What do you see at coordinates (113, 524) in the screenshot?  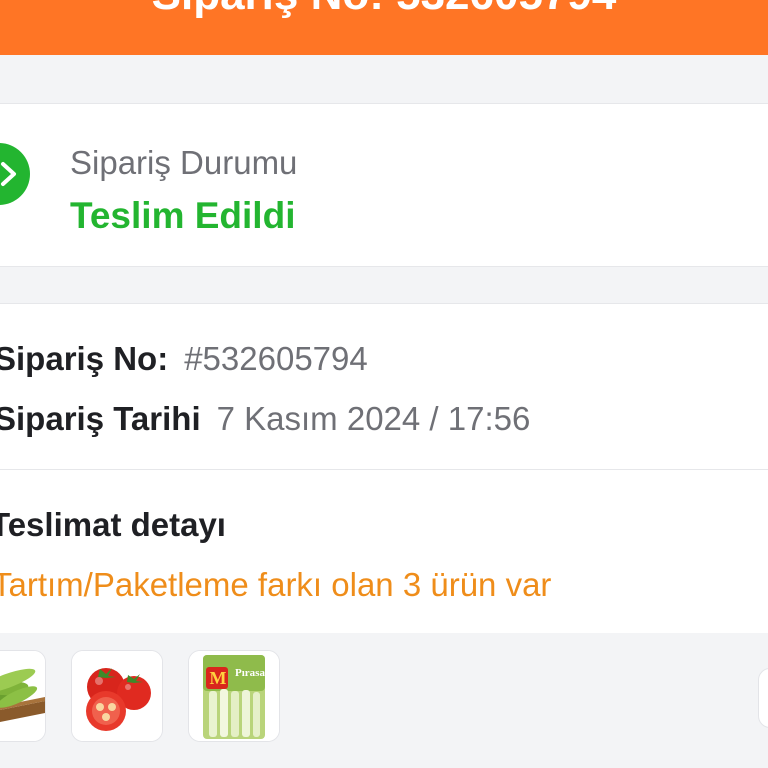 I see `delivery-detail-title: Teslimat detayı` at bounding box center [113, 524].